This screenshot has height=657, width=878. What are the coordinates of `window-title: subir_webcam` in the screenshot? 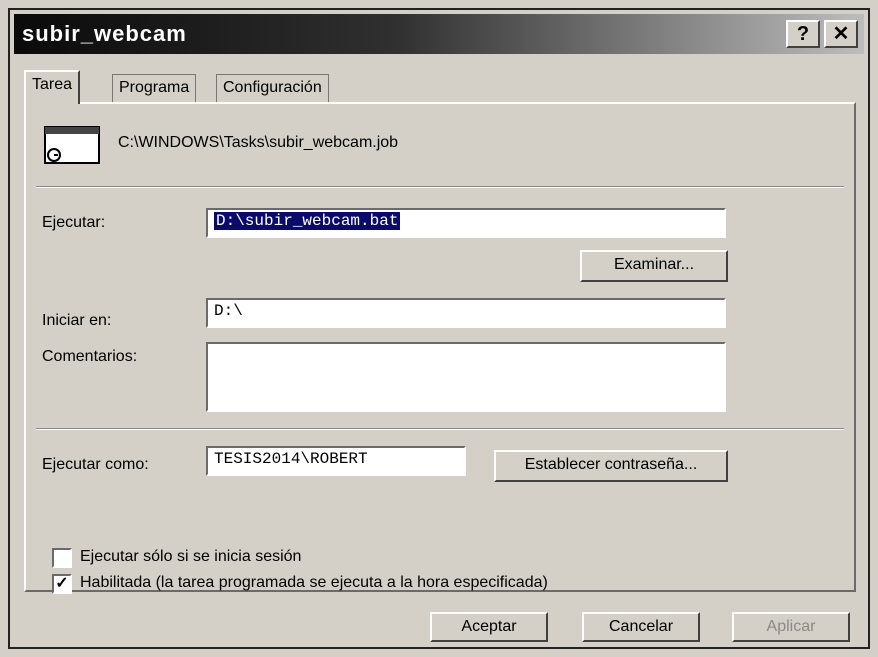 It's located at (104, 33).